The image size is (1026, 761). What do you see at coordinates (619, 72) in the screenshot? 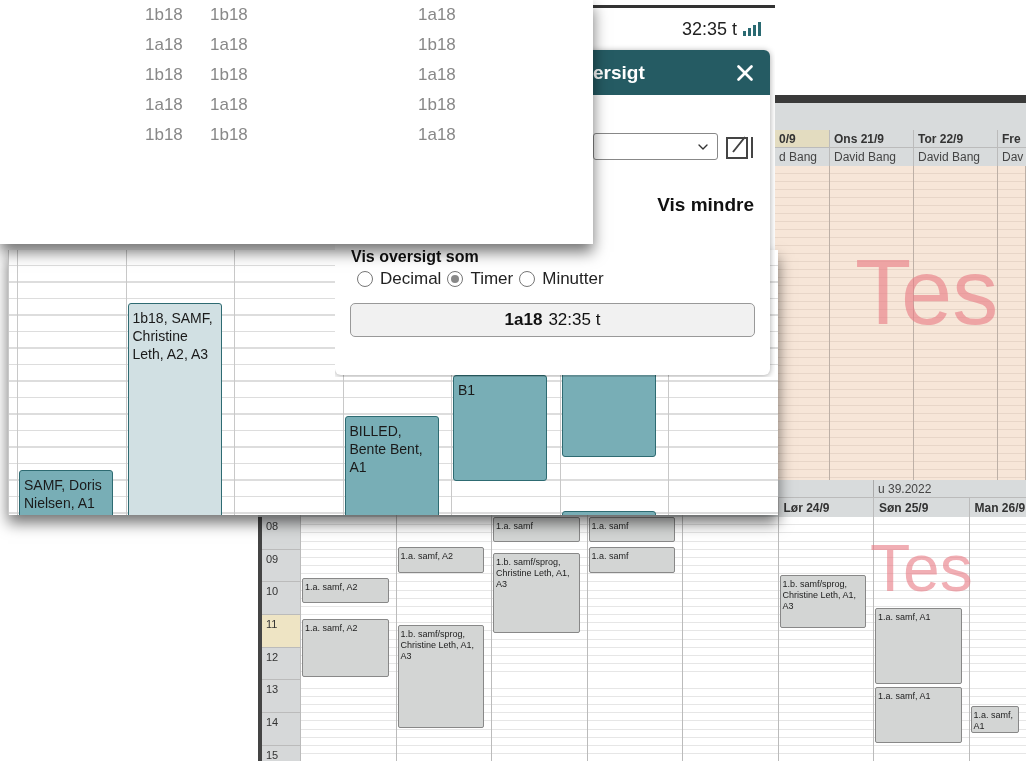
I see `dialog-title: ersigt` at bounding box center [619, 72].